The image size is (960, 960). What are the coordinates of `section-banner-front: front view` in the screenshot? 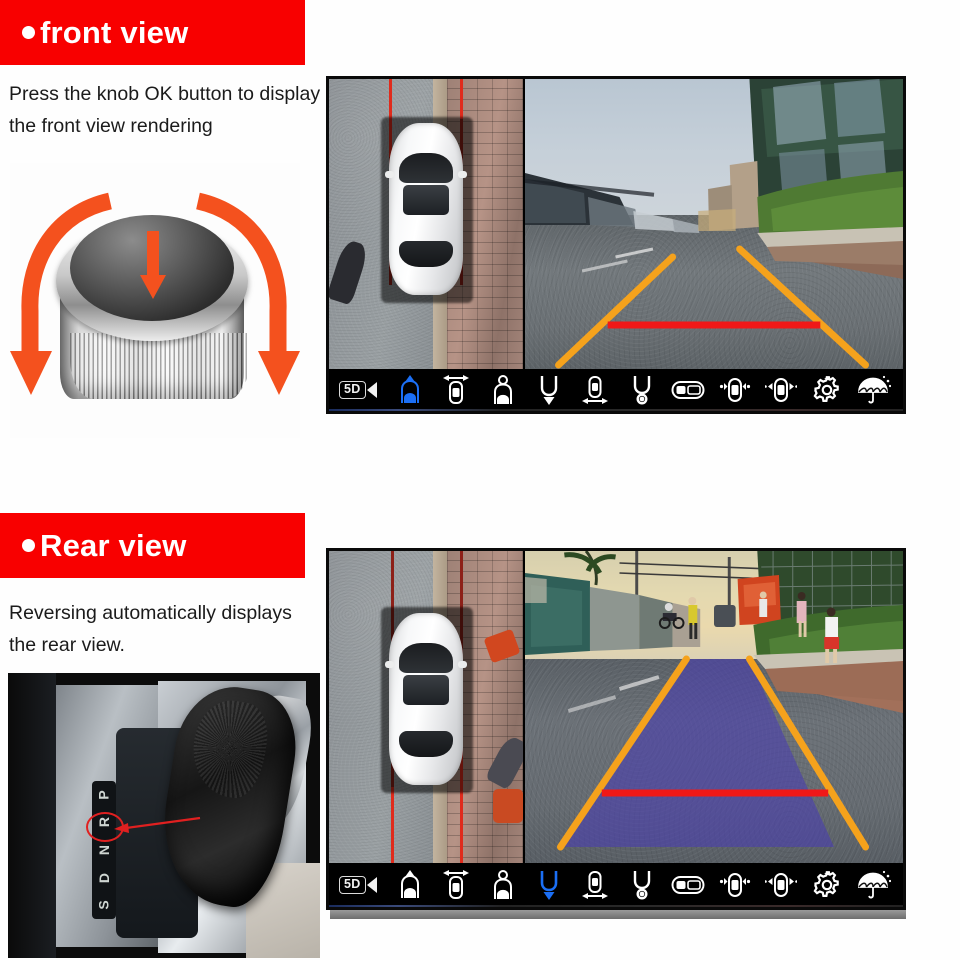 It's located at (152, 32).